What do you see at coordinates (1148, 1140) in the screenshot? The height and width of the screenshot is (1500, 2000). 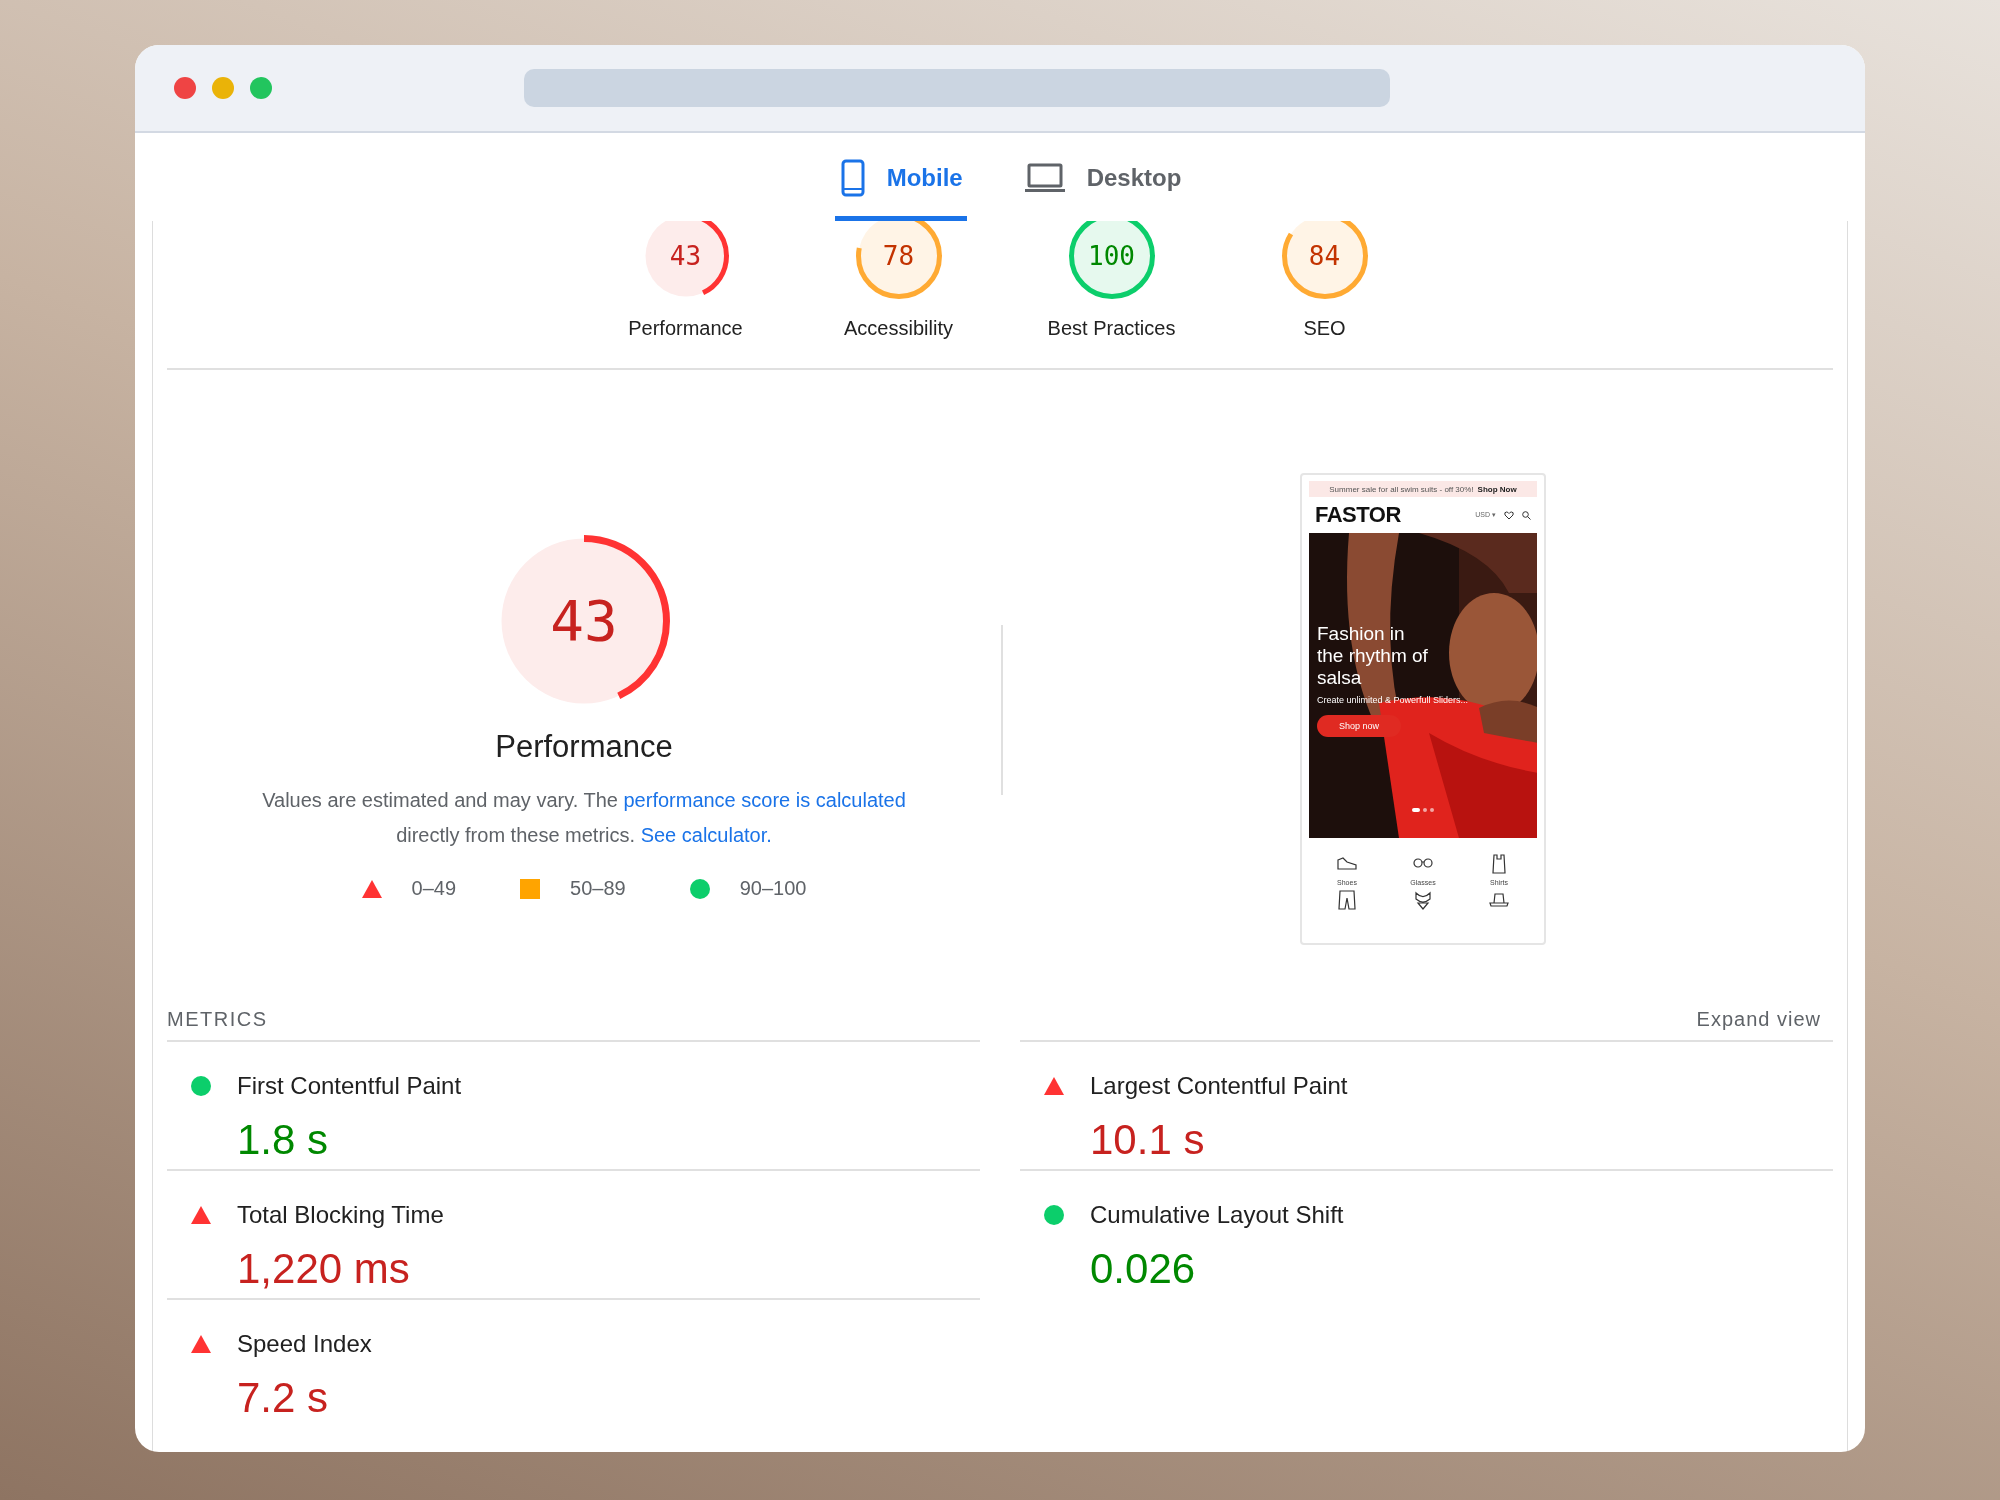 I see `metric-value: 10.1 s` at bounding box center [1148, 1140].